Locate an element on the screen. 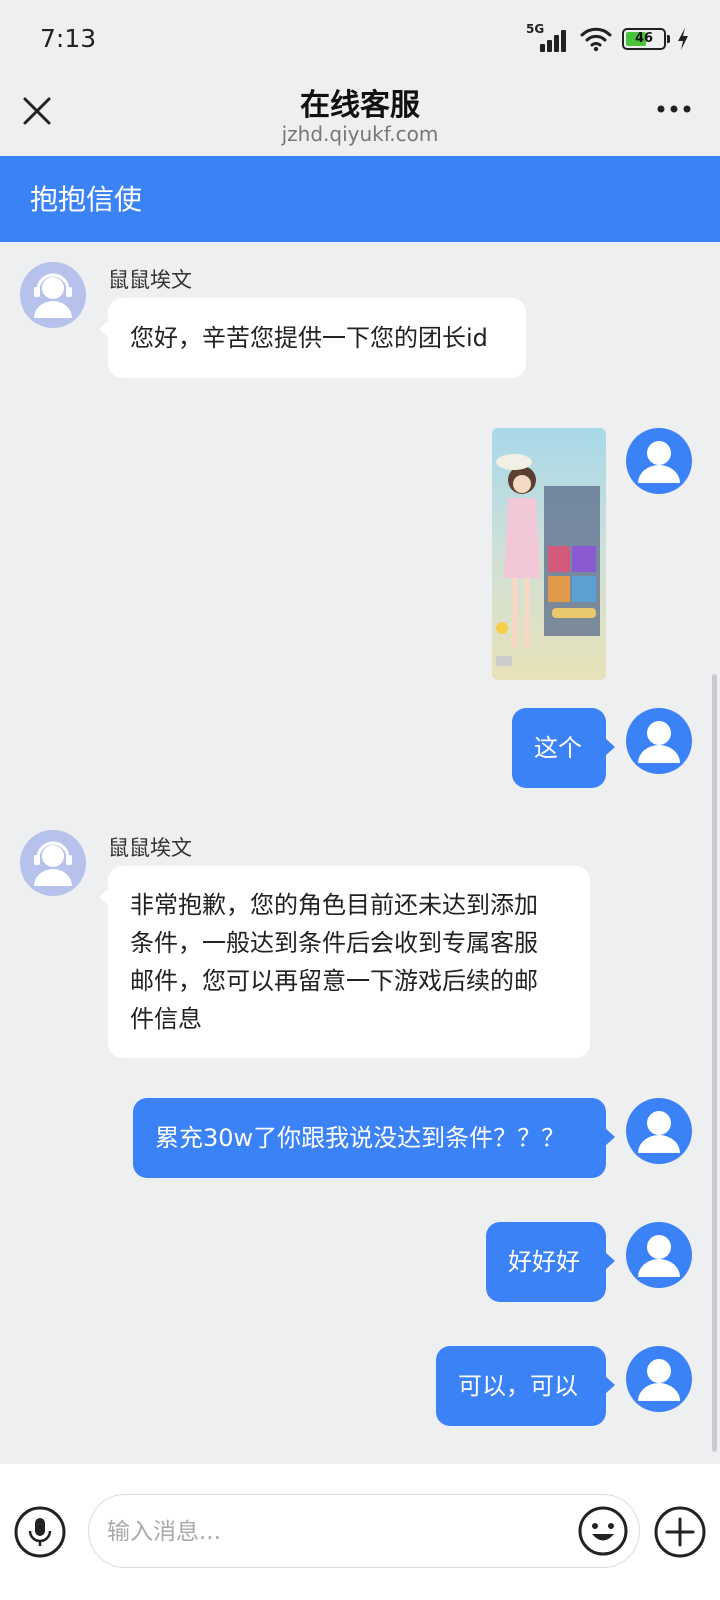  signal-icon: 5G is located at coordinates (548, 37).